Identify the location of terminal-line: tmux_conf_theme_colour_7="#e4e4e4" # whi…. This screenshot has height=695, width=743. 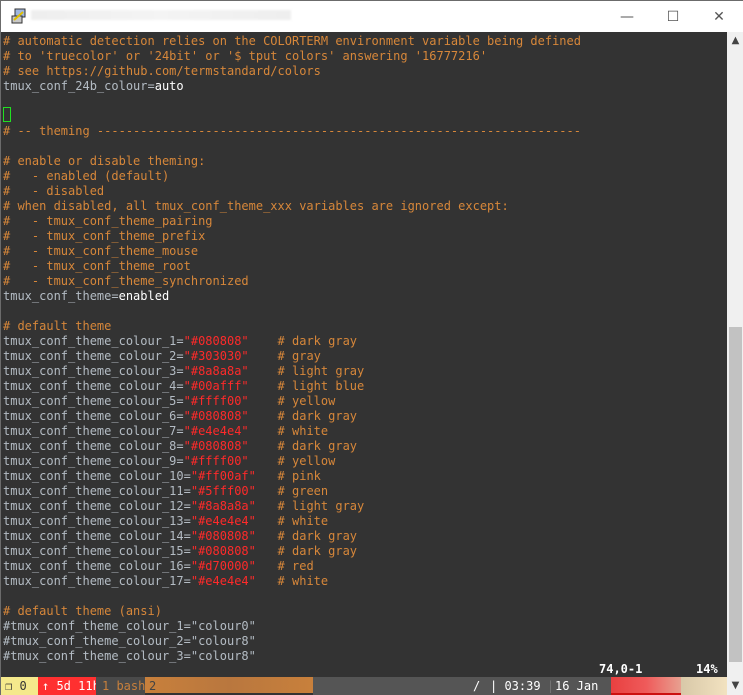
(165, 431).